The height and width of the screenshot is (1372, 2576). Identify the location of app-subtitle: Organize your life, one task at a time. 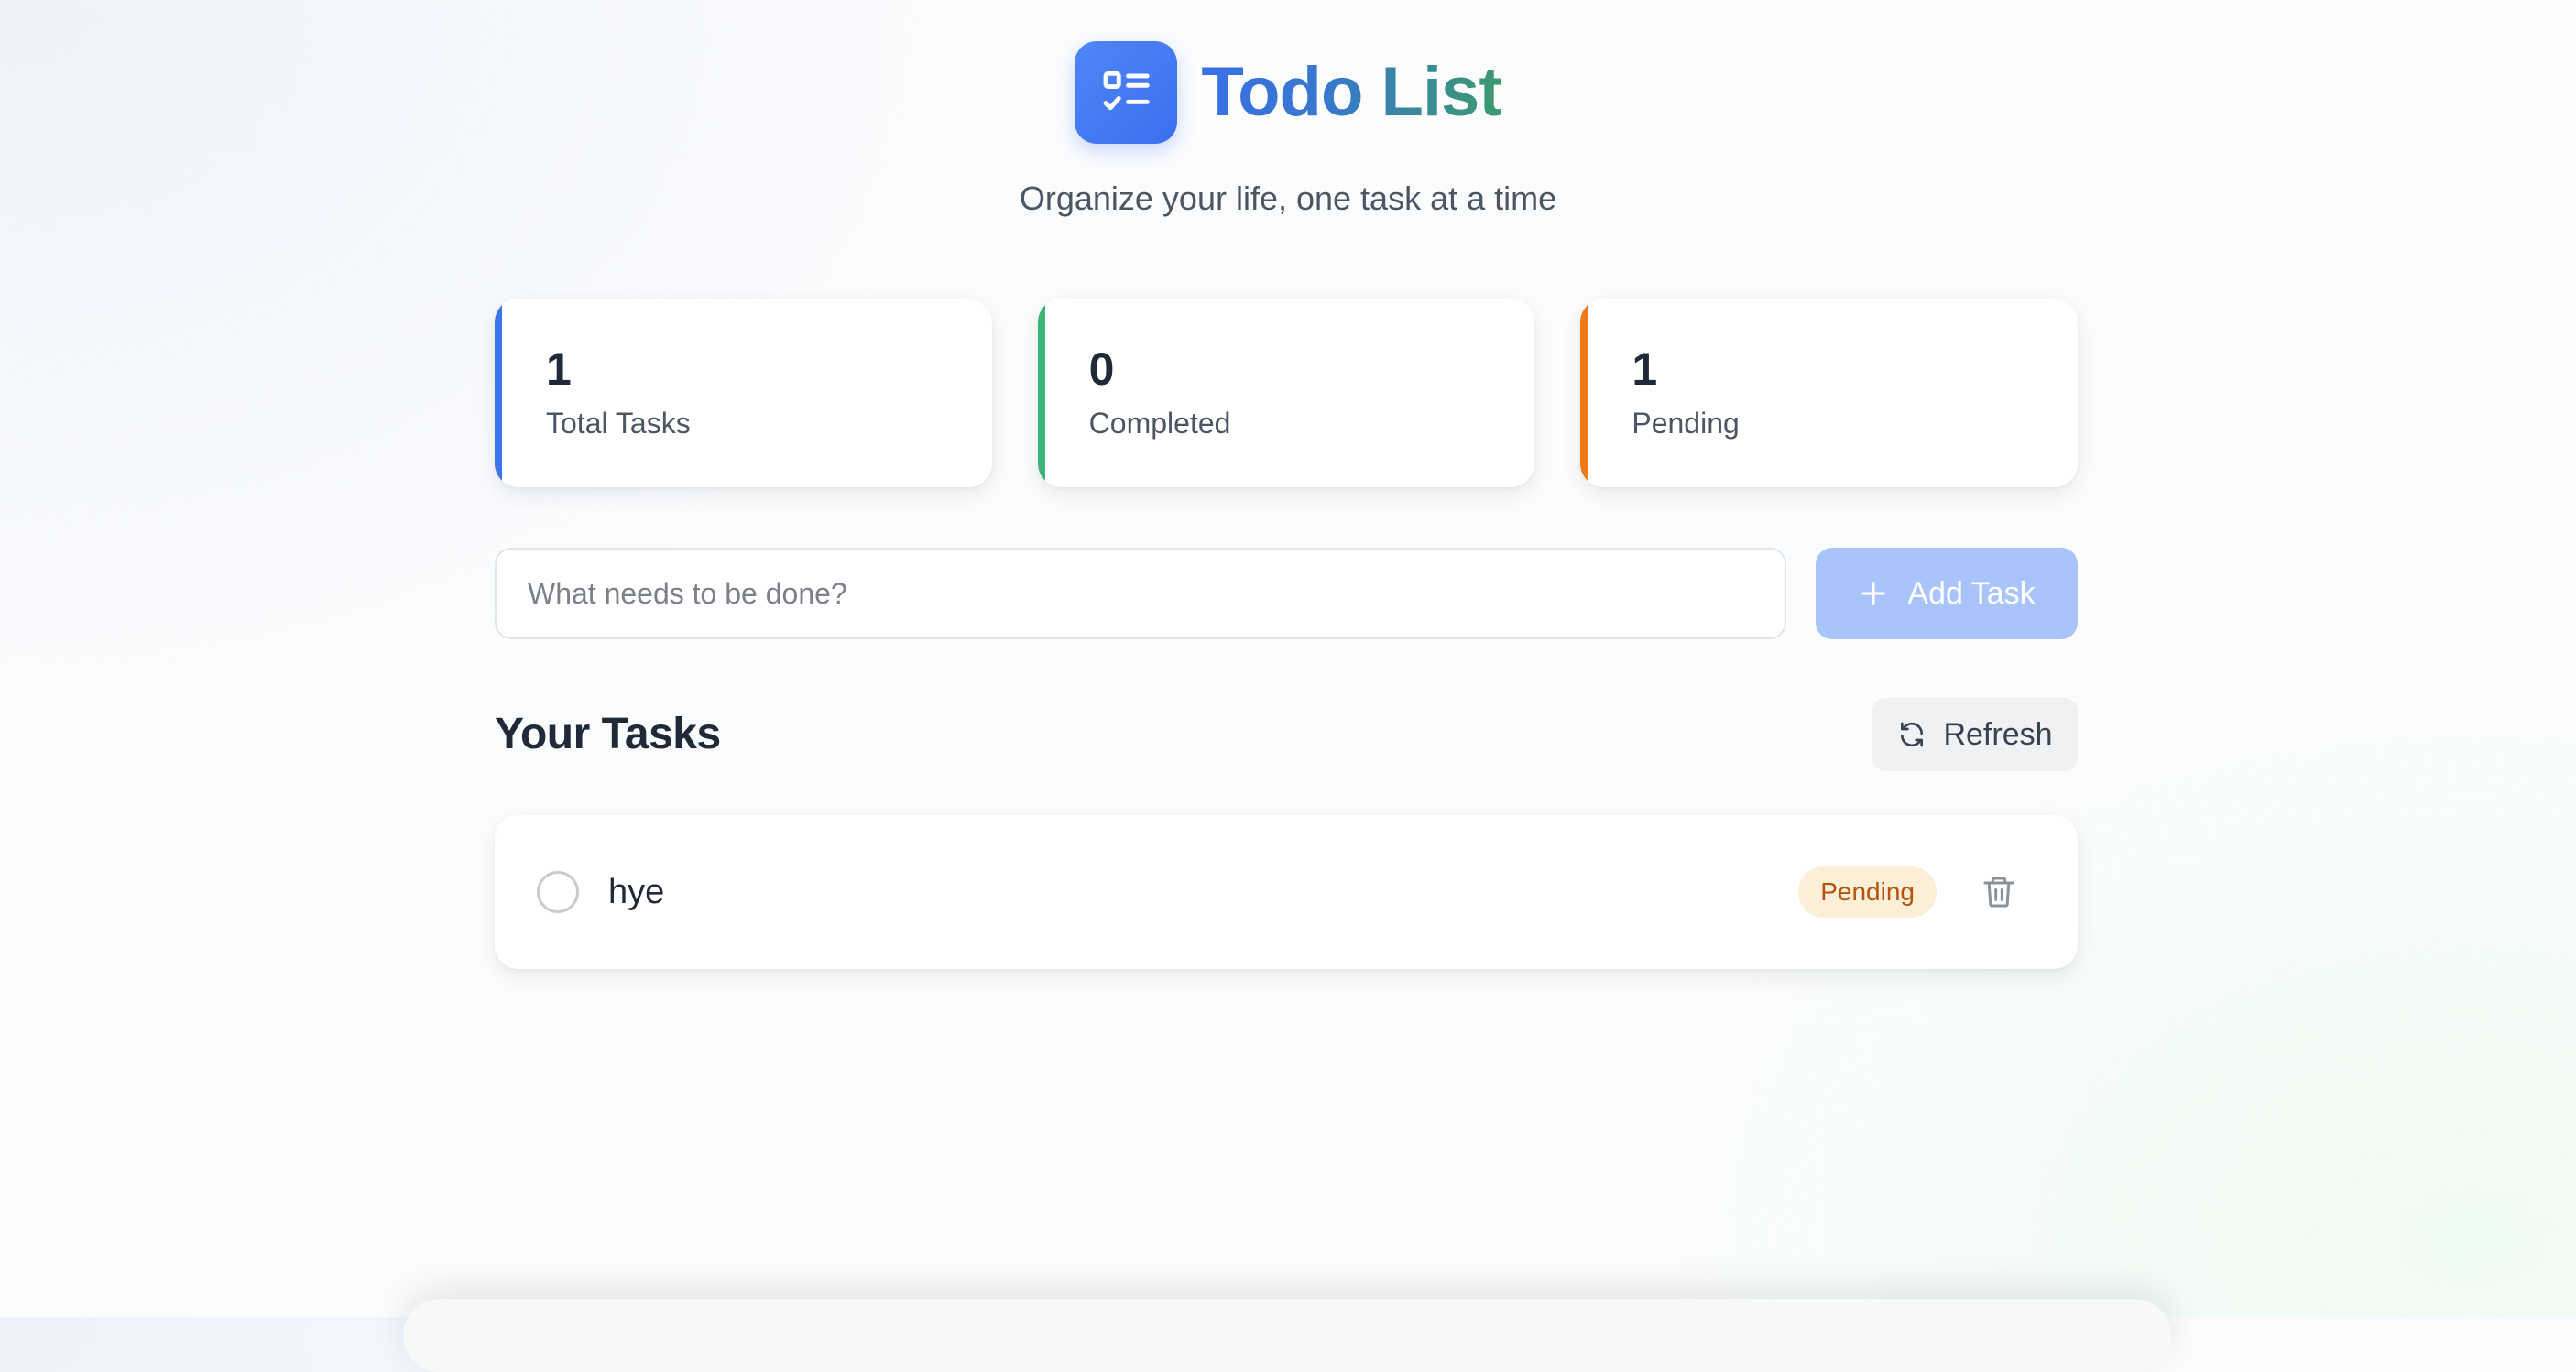
(1288, 198).